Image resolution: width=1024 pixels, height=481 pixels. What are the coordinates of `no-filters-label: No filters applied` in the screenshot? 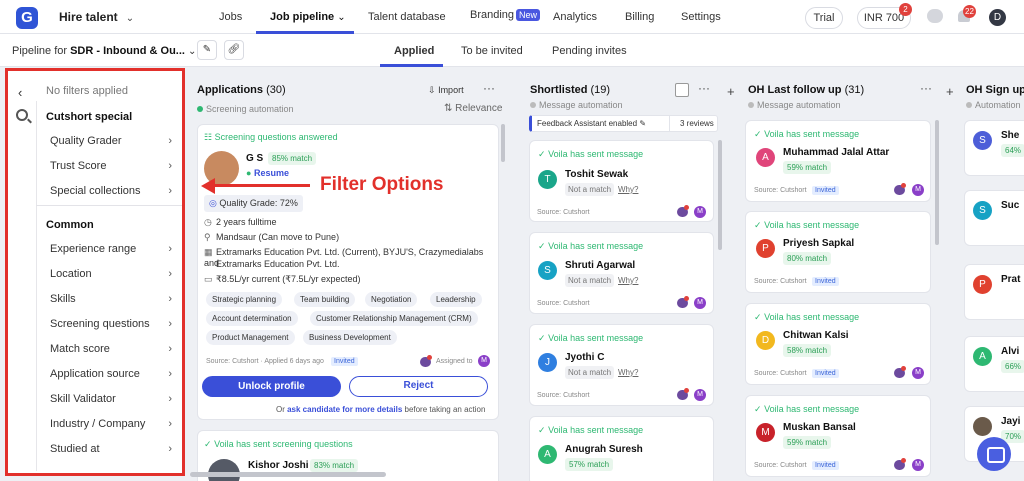 It's located at (87, 91).